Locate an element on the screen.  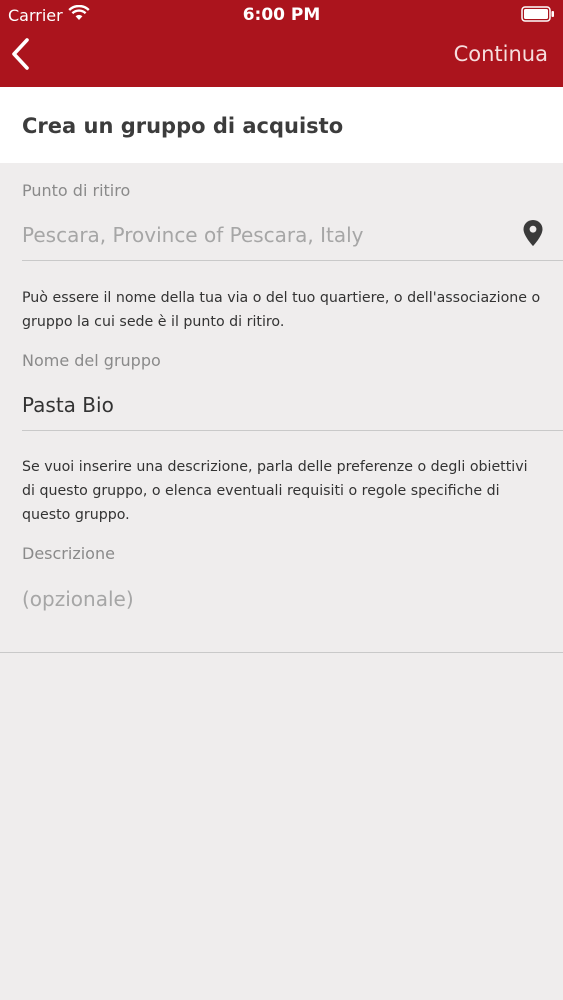
status-time: 6:00 PM is located at coordinates (281, 15).